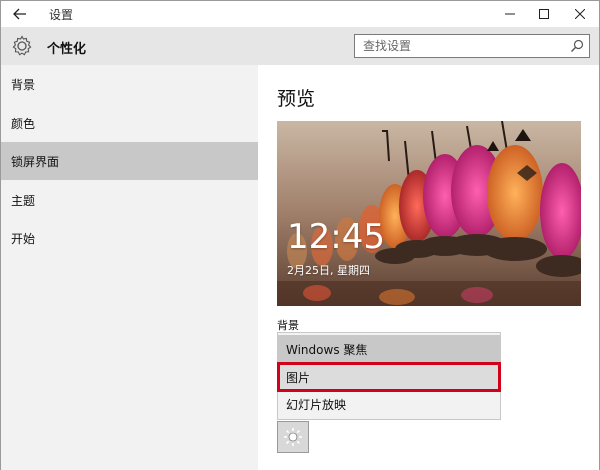 Image resolution: width=600 pixels, height=470 pixels. Describe the element at coordinates (61, 15) in the screenshot. I see `window-title: 设置` at that location.